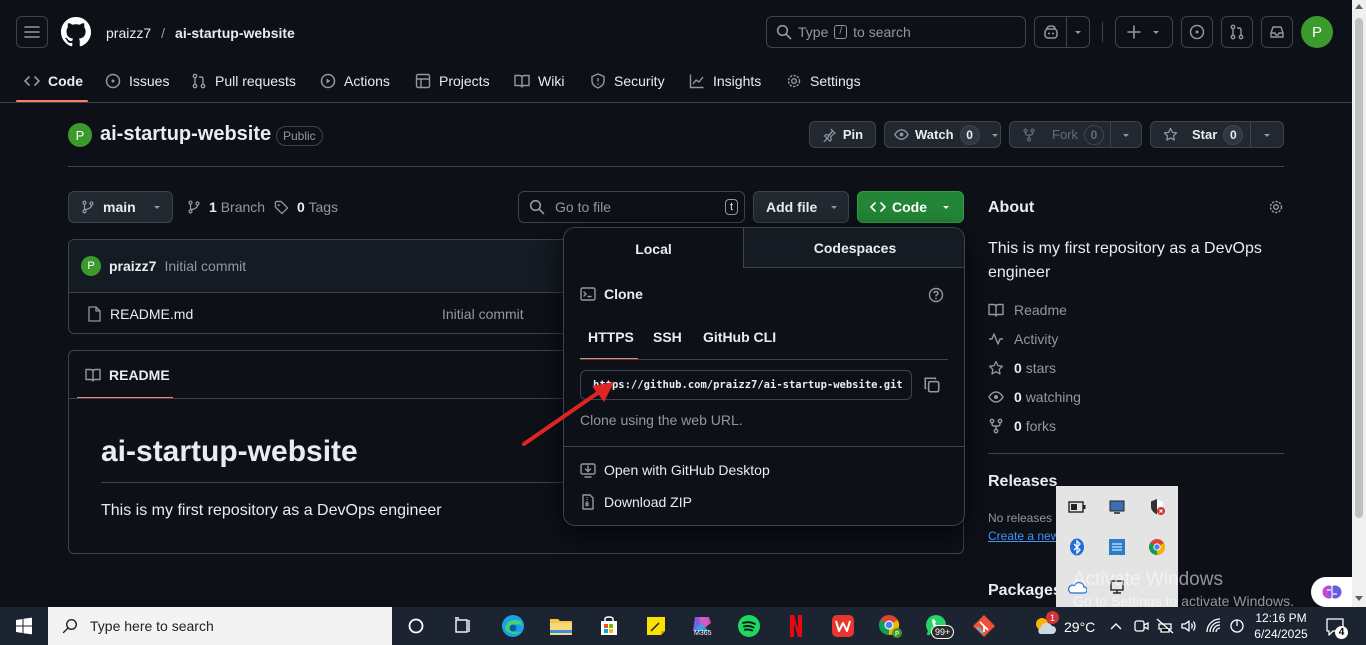 The width and height of the screenshot is (1366, 645). I want to click on create-new-button, so click(1144, 32).